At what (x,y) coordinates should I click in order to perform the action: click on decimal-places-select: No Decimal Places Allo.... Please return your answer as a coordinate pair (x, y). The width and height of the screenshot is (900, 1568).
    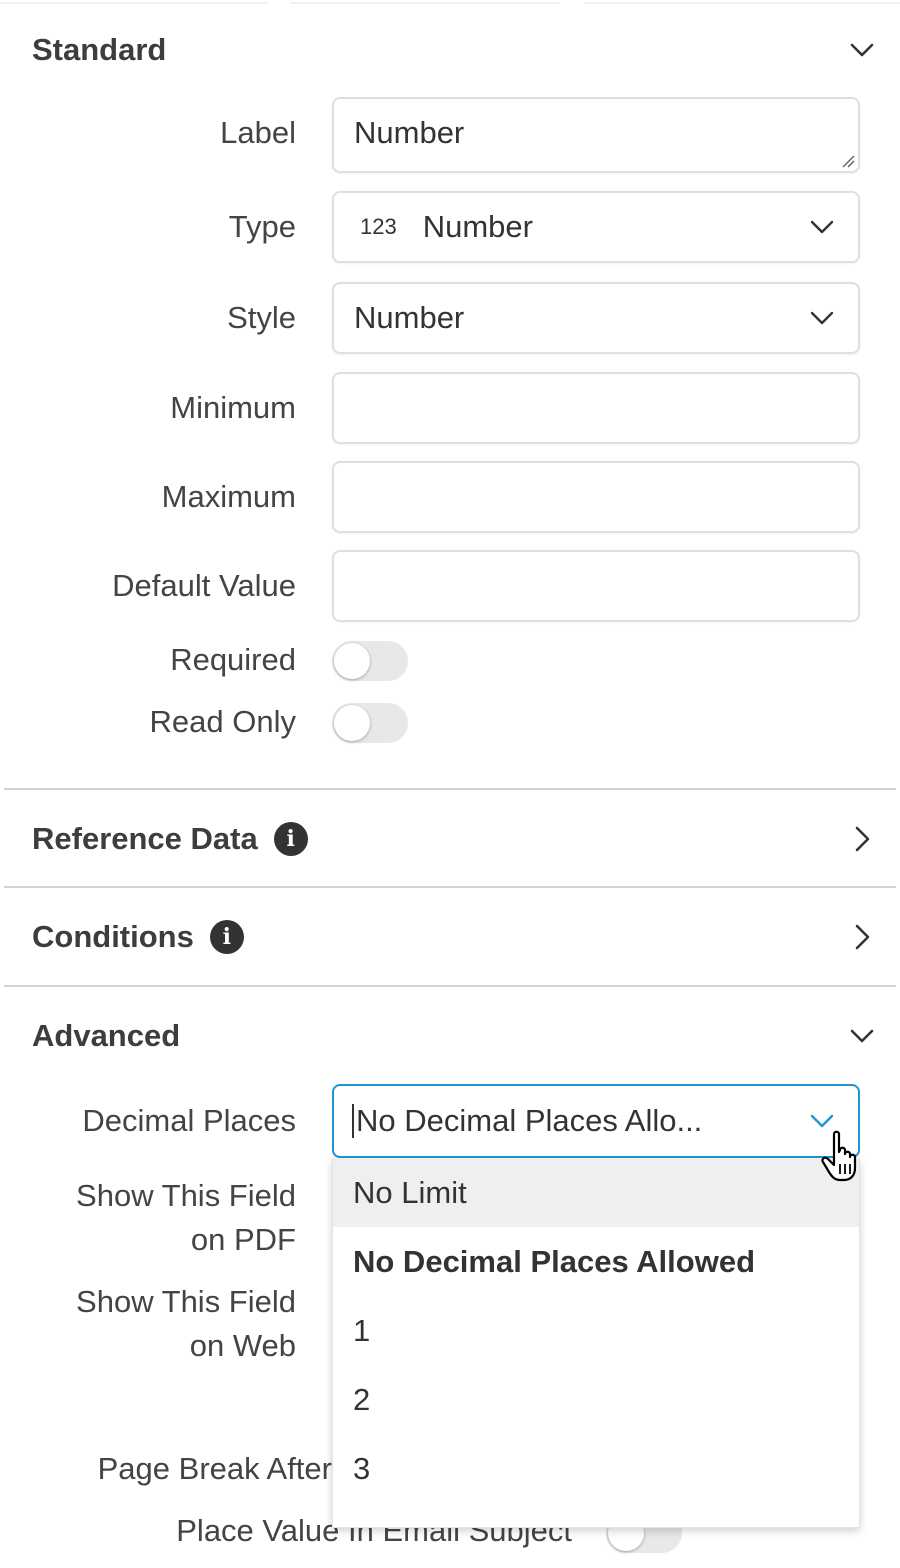
    Looking at the image, I should click on (596, 1121).